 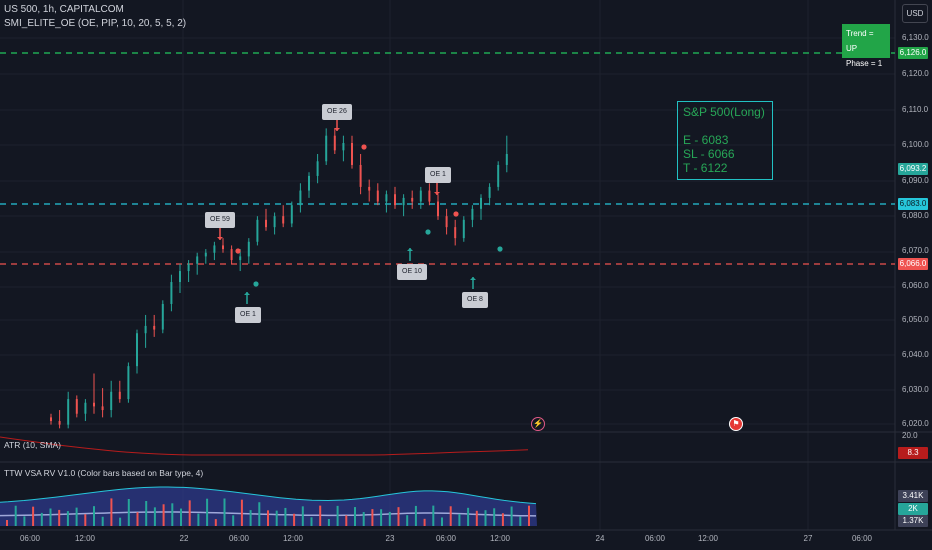 What do you see at coordinates (913, 204) in the screenshot?
I see `entry-price-tag: 6,083.0` at bounding box center [913, 204].